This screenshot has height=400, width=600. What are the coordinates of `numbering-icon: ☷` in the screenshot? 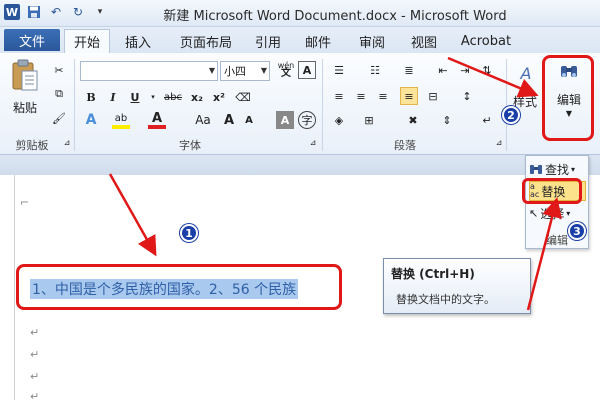 It's located at (375, 70).